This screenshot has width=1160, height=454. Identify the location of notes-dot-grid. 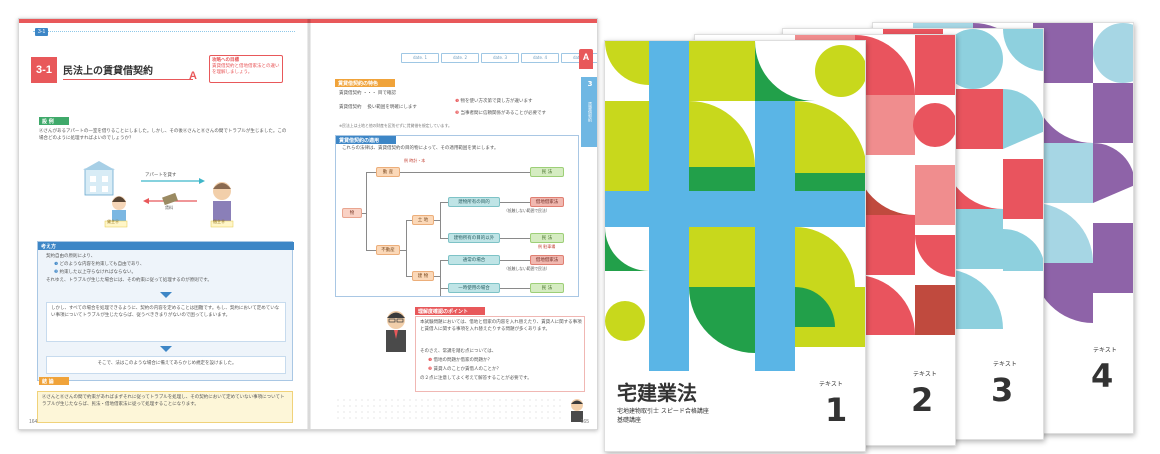
(450, 410).